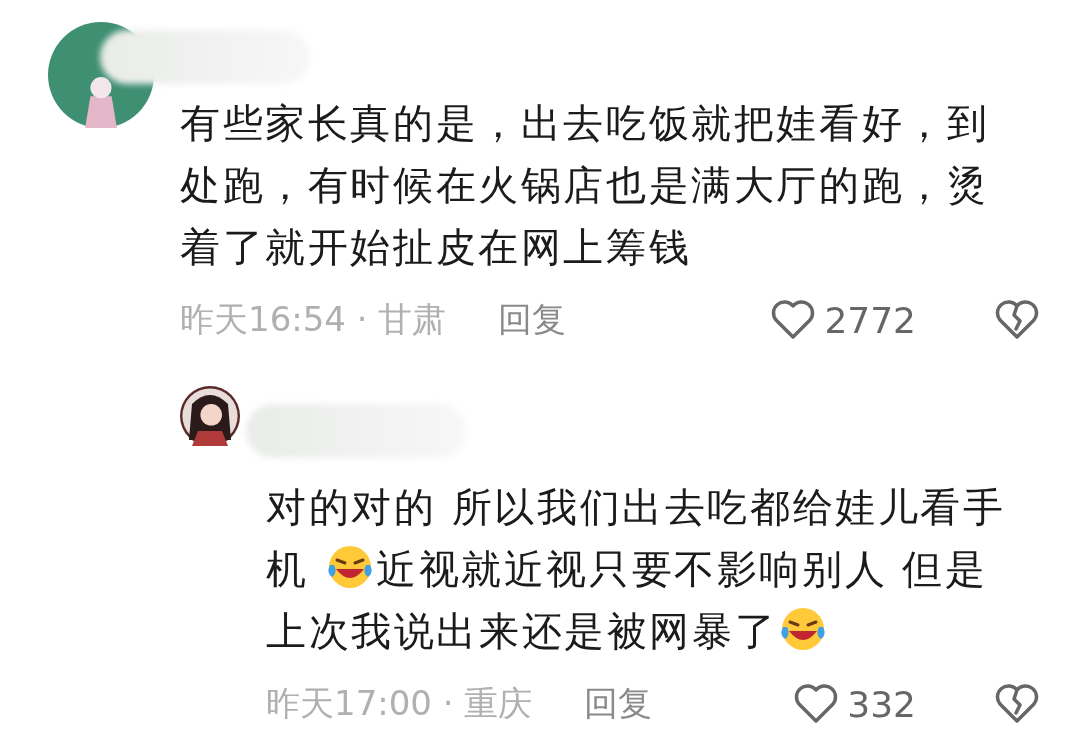  What do you see at coordinates (399, 703) in the screenshot?
I see `comment-time-location: 昨天17:00 · 重庆` at bounding box center [399, 703].